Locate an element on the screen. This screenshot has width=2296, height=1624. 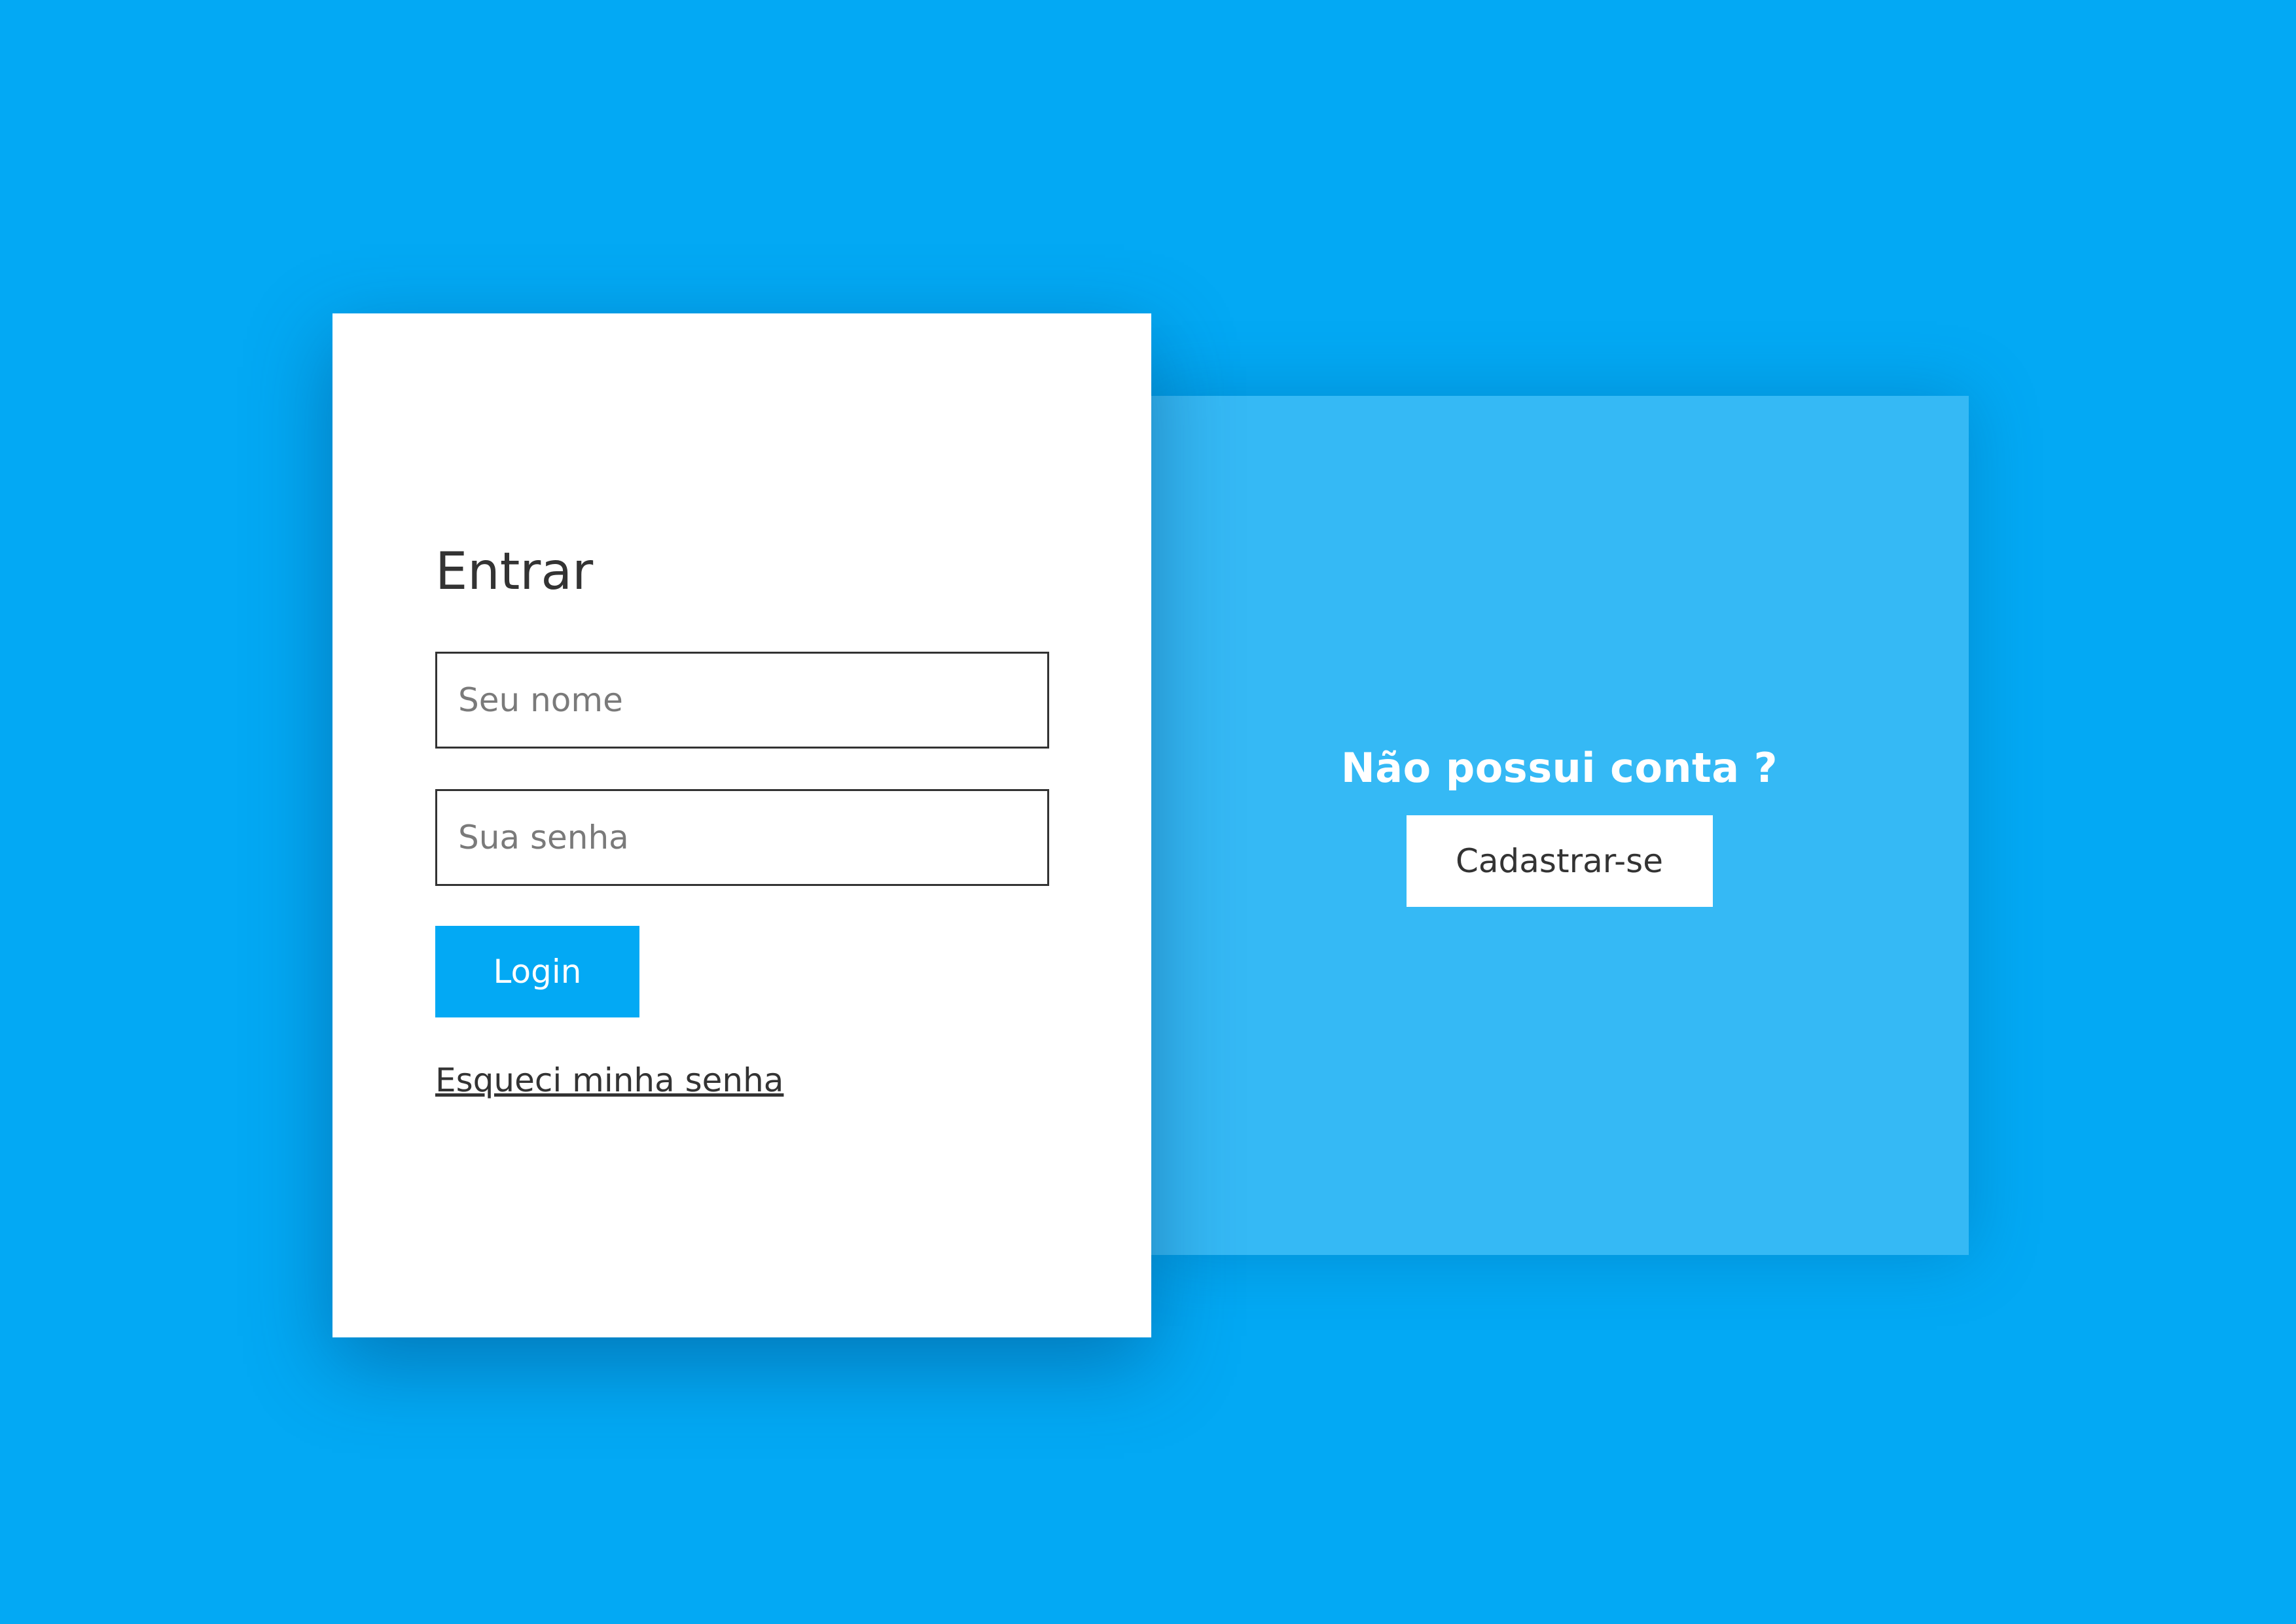
login-title: Entrar is located at coordinates (514, 571).